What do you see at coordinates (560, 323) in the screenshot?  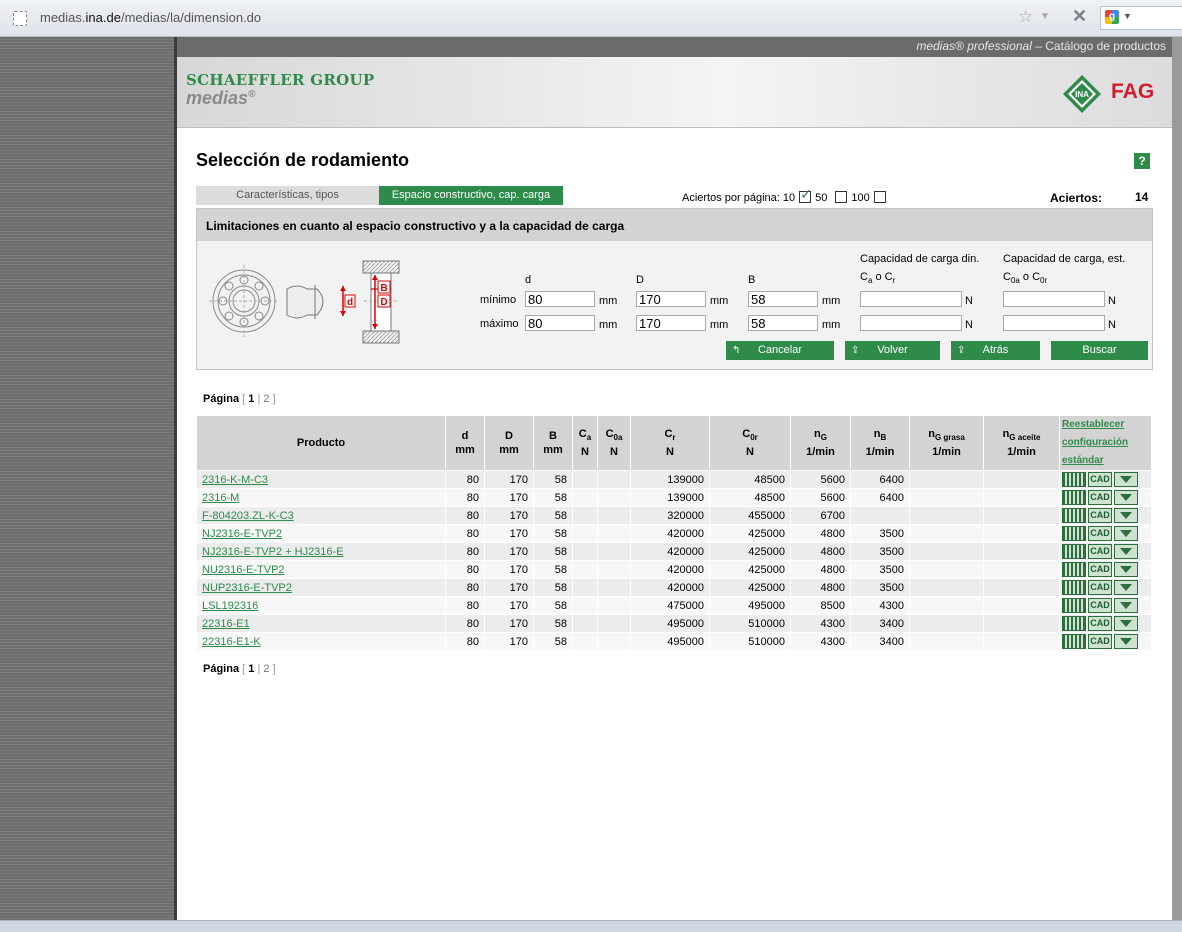 I see `d-max-input: 80` at bounding box center [560, 323].